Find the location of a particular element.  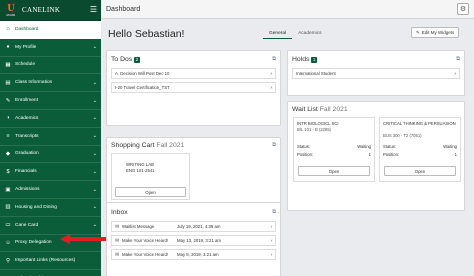

sidebar-item-dashboard: ⌂ Dashboard is located at coordinates (50, 30).